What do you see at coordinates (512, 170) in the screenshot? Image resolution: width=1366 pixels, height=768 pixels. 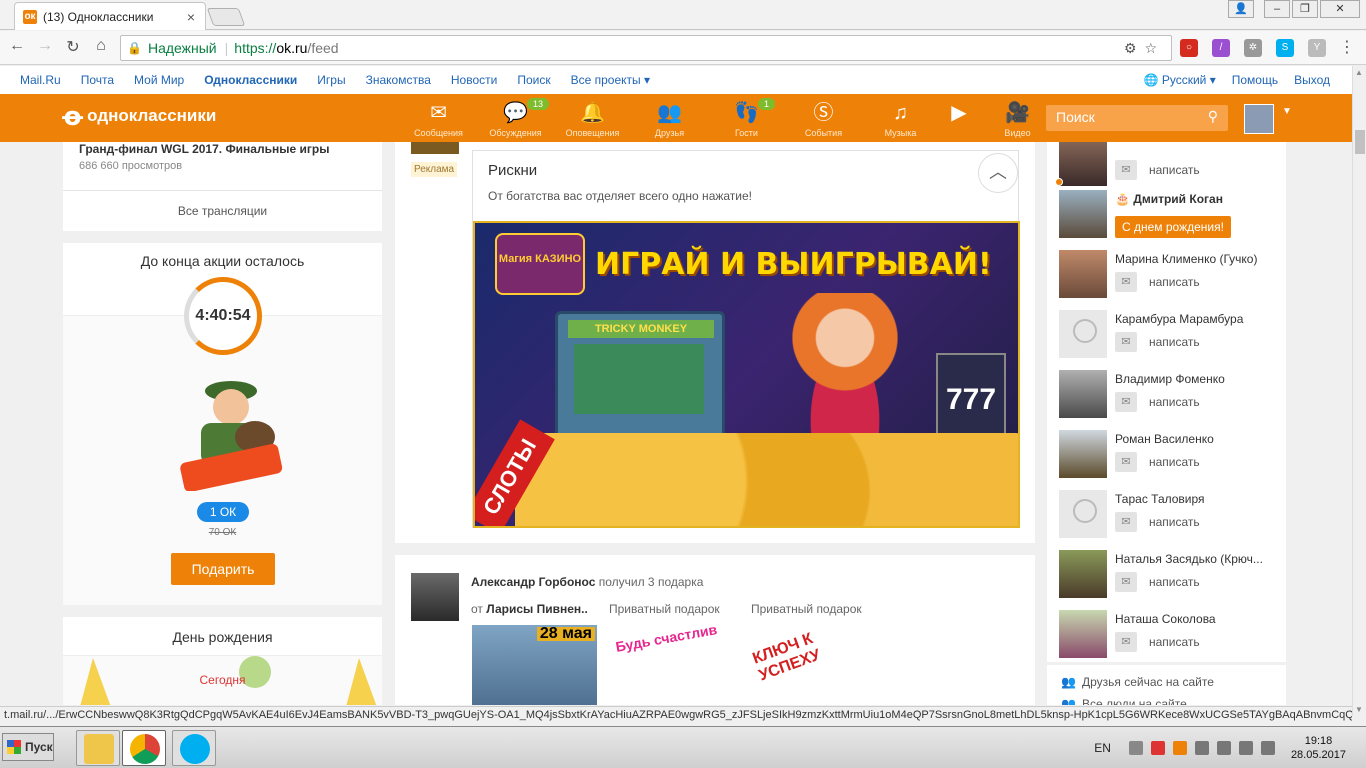 I see `ad-title: Рискни` at bounding box center [512, 170].